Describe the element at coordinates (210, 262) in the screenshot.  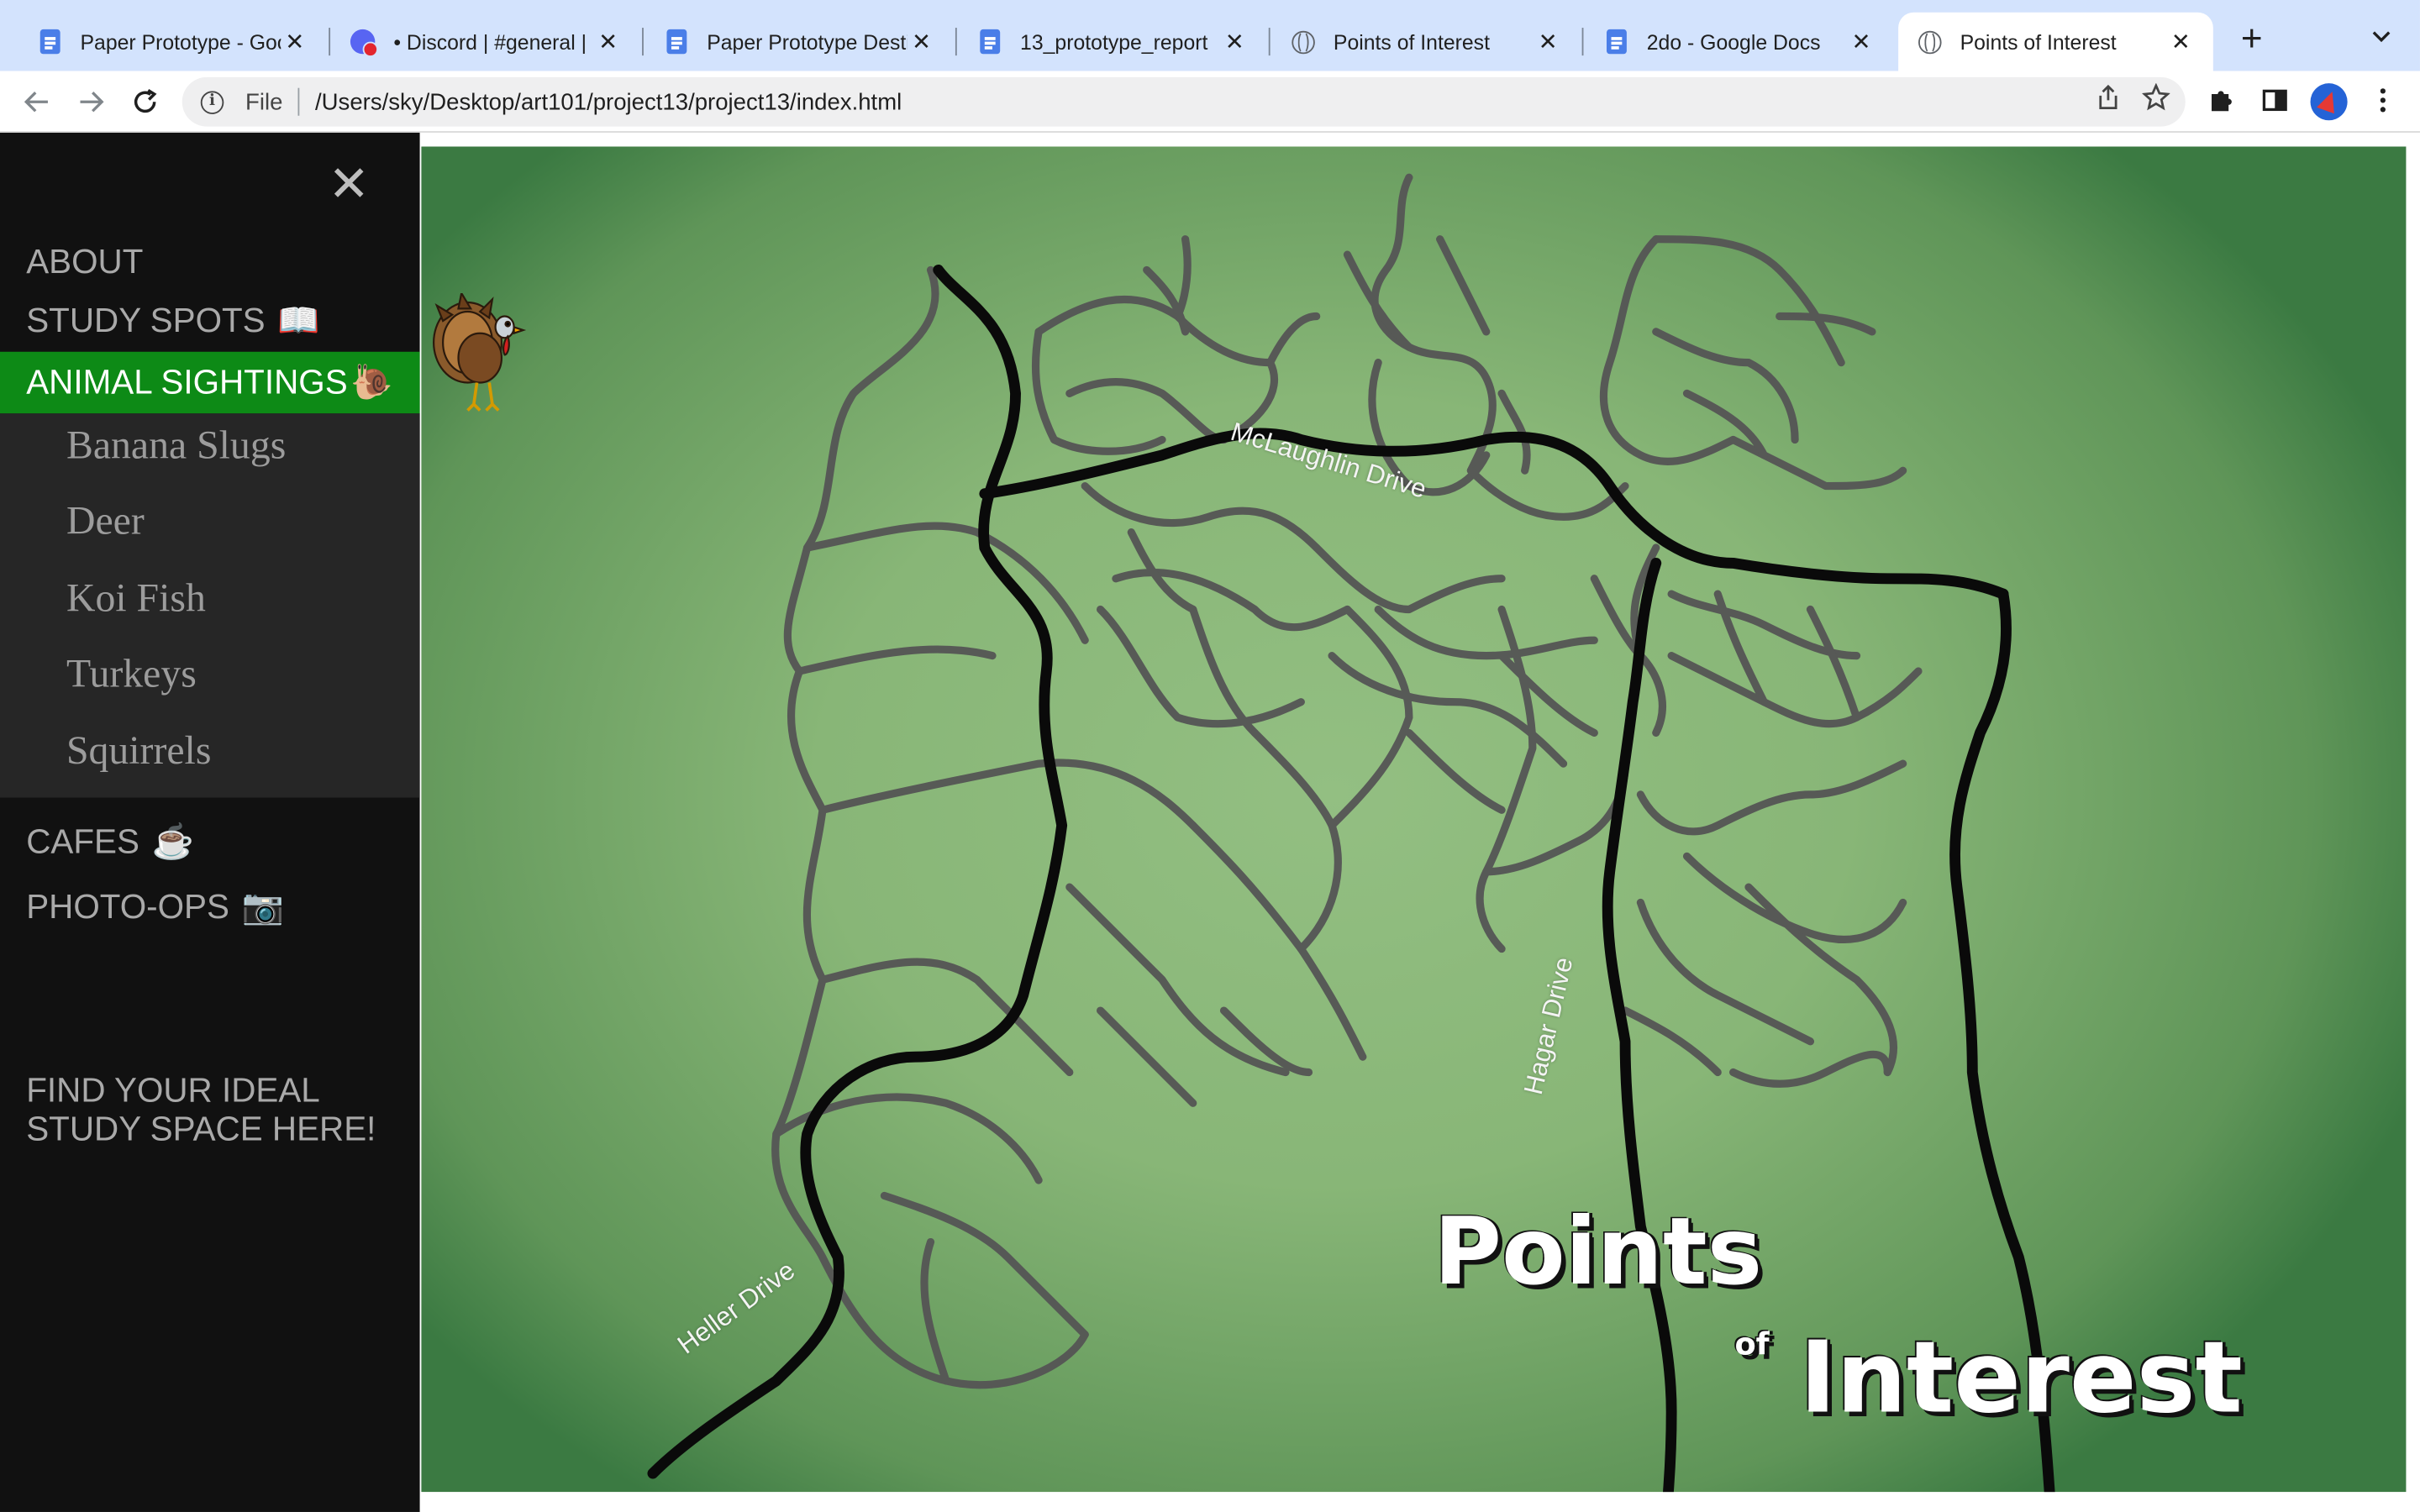
I see `nav-item-about: ABOUT` at that location.